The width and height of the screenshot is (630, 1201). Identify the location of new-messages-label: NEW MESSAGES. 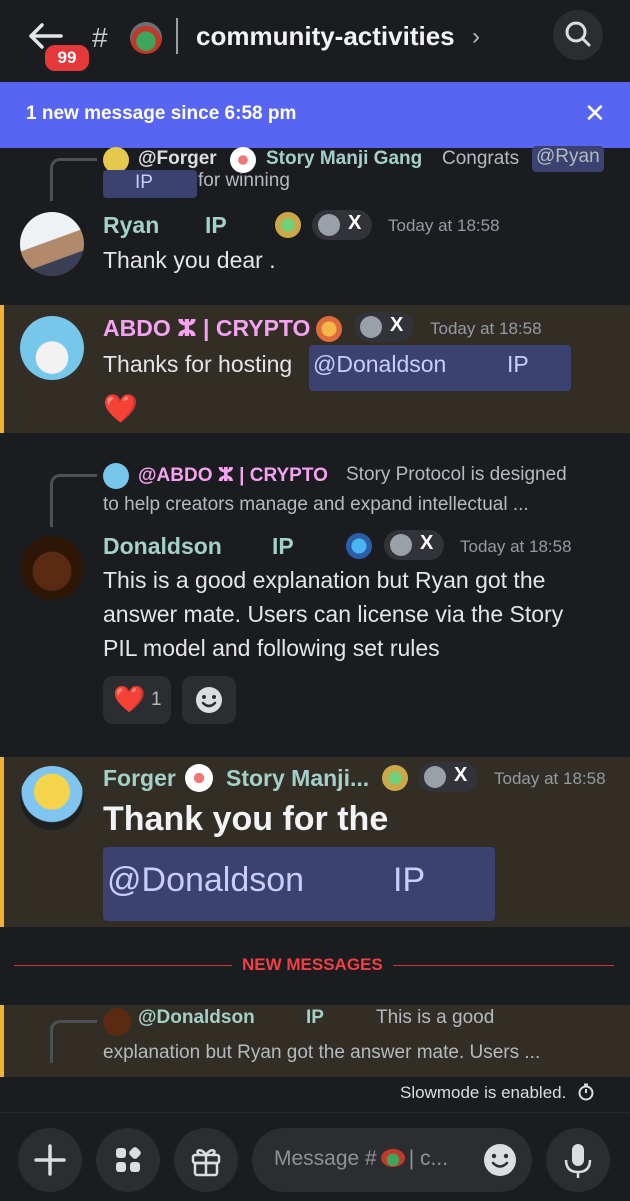
(312, 965).